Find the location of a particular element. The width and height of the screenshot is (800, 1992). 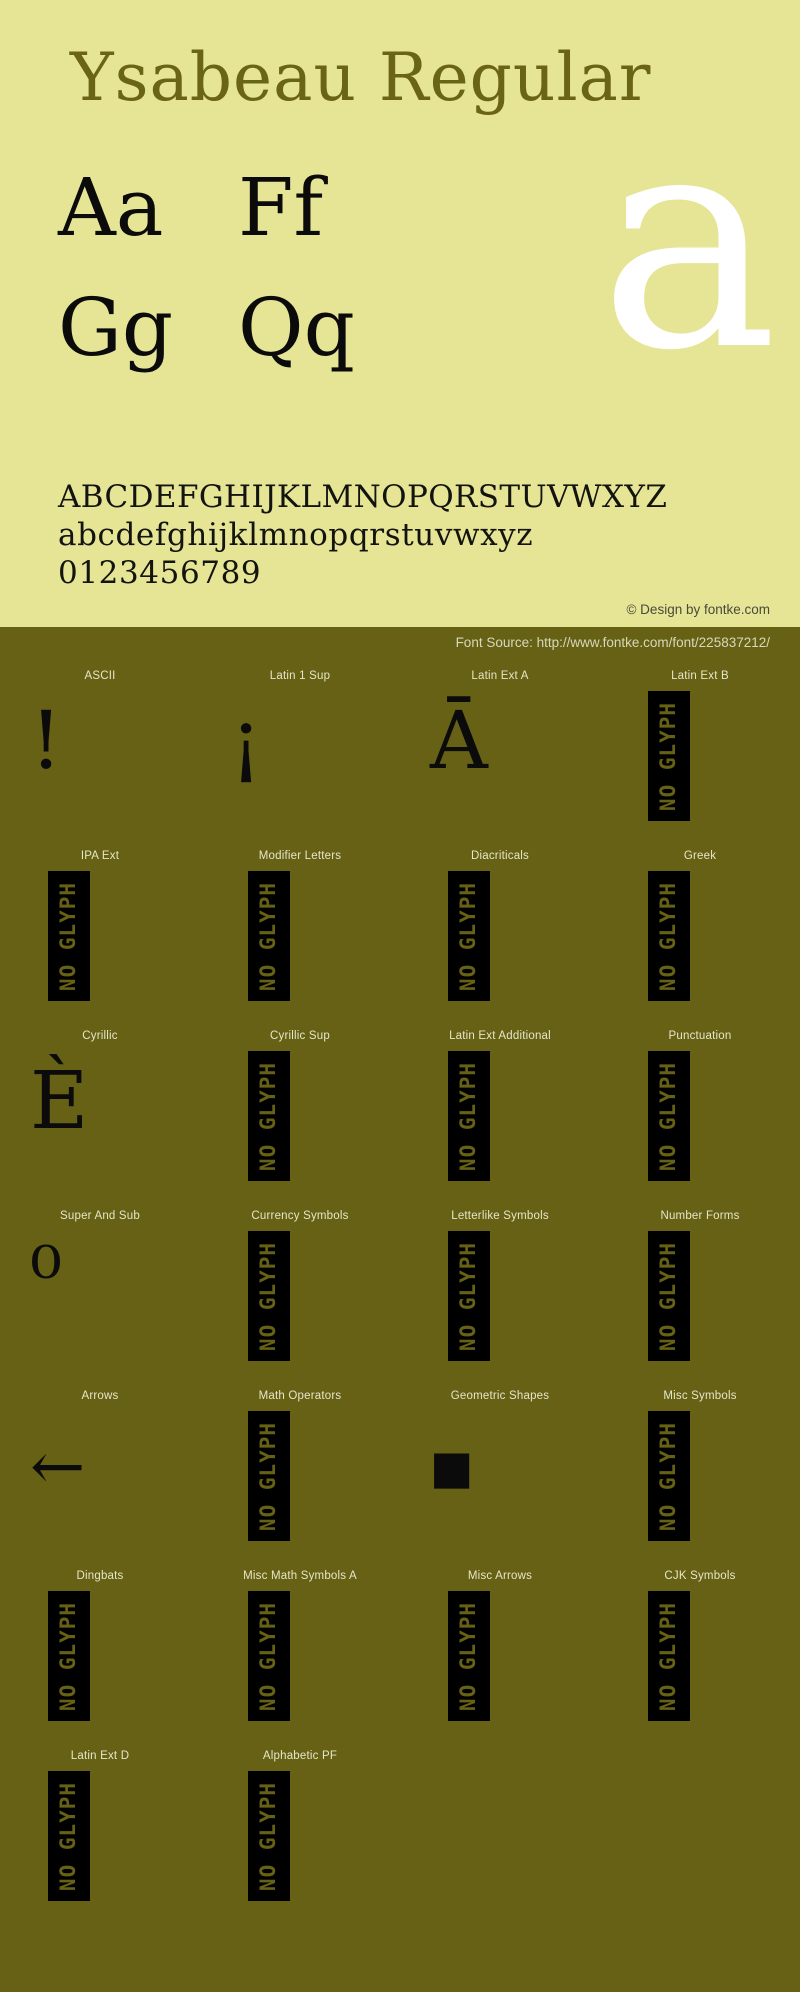

coverage-cell: Arrows ← is located at coordinates (100, 1477).